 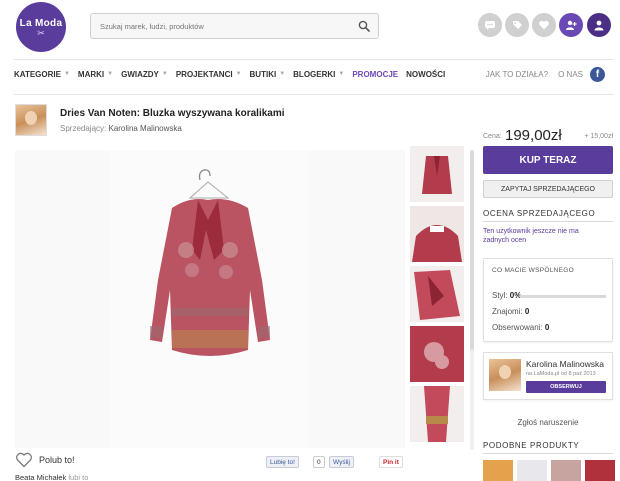 I want to click on nav-item-blogerki: BLOGERKI ▼, so click(x=318, y=74).